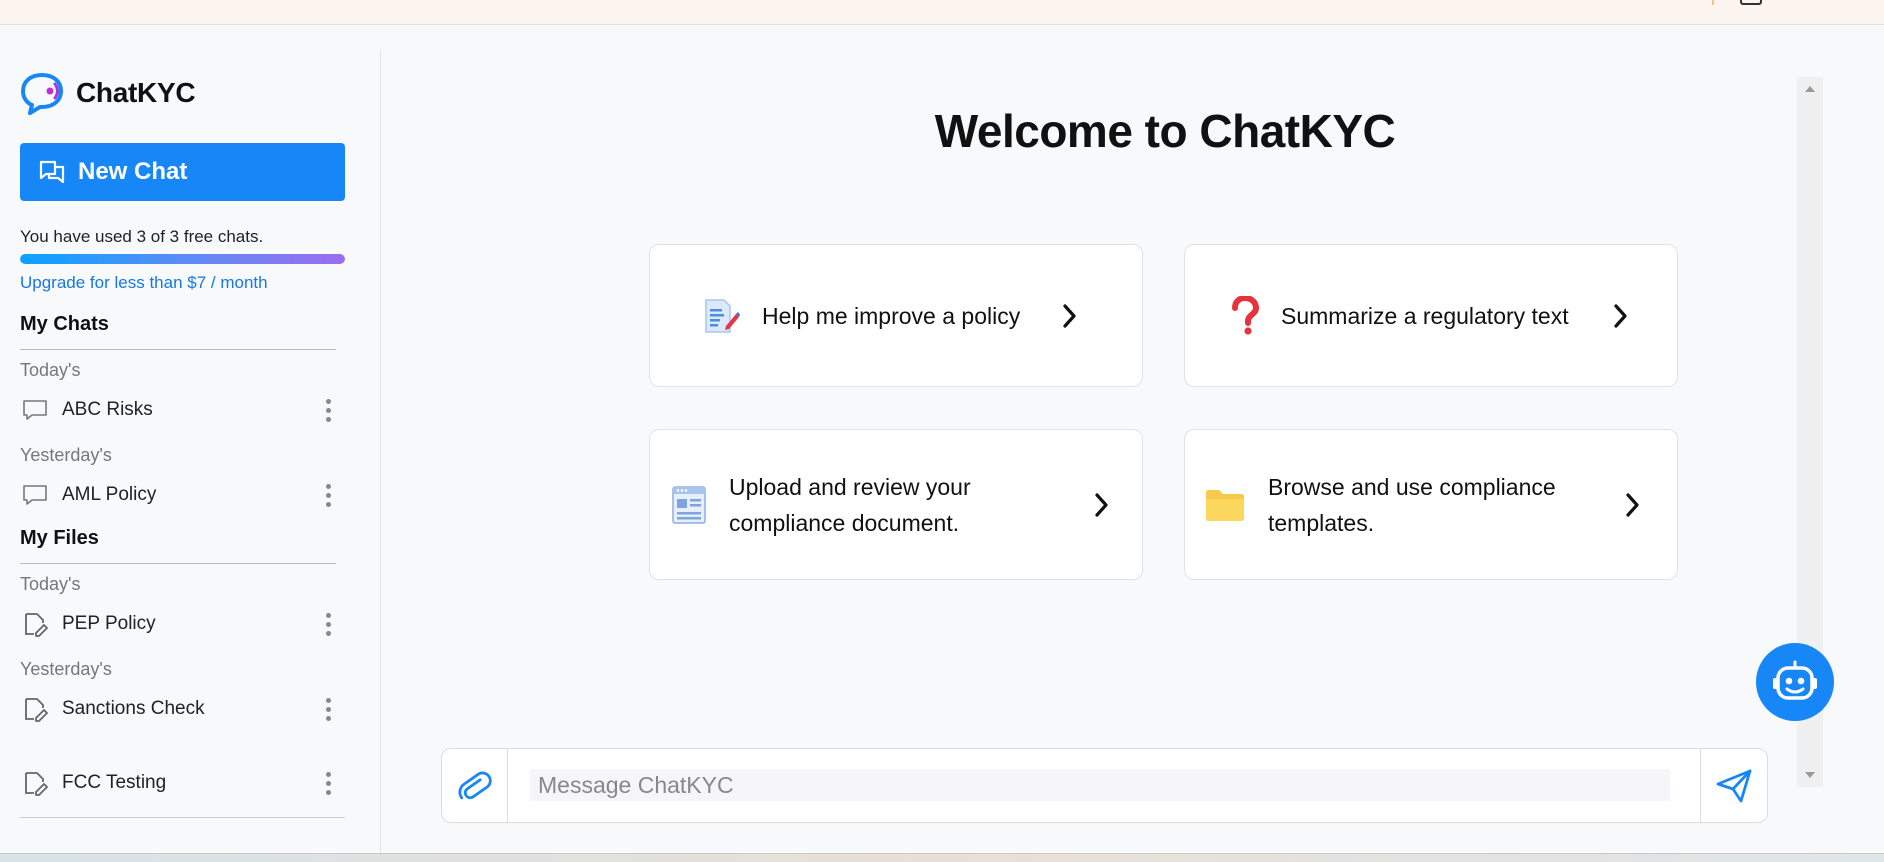 Image resolution: width=1884 pixels, height=862 pixels. I want to click on files-today-label: Today's, so click(50, 584).